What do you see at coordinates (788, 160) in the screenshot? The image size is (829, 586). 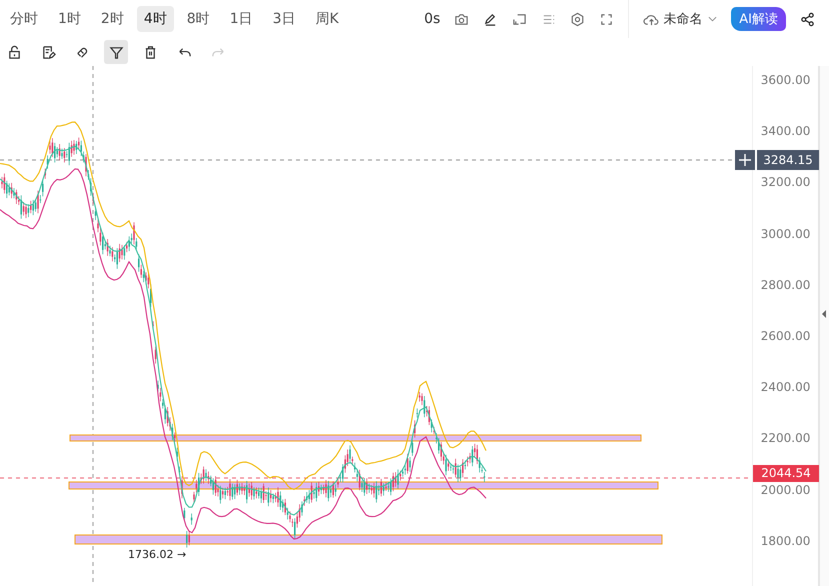 I see `price-tag: 3284.15` at bounding box center [788, 160].